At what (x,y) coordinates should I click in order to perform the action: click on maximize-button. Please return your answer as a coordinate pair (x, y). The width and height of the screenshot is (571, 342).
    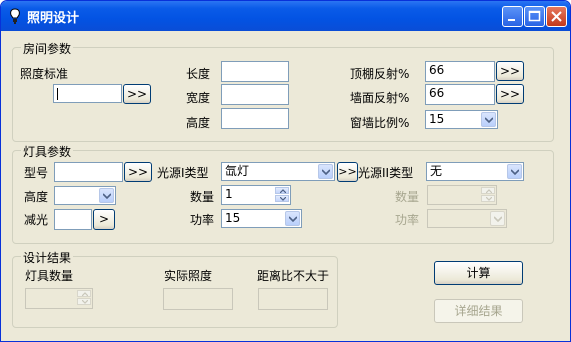
    Looking at the image, I should click on (534, 16).